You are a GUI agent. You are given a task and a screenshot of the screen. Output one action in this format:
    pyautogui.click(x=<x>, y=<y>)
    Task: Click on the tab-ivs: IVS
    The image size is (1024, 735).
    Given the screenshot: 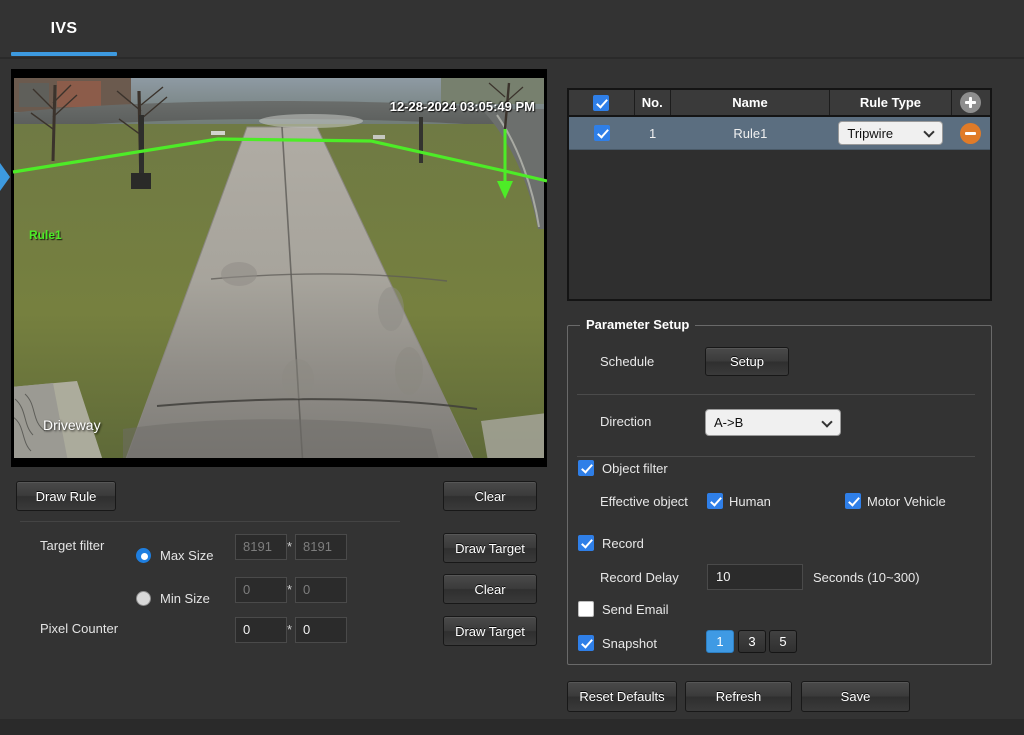 What is the action you would take?
    pyautogui.click(x=64, y=28)
    